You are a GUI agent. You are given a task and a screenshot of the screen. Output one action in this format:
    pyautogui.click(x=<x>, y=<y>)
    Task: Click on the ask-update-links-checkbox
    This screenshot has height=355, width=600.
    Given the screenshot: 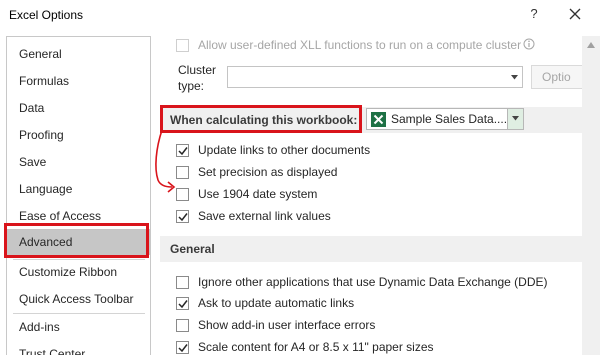 What is the action you would take?
    pyautogui.click(x=182, y=303)
    